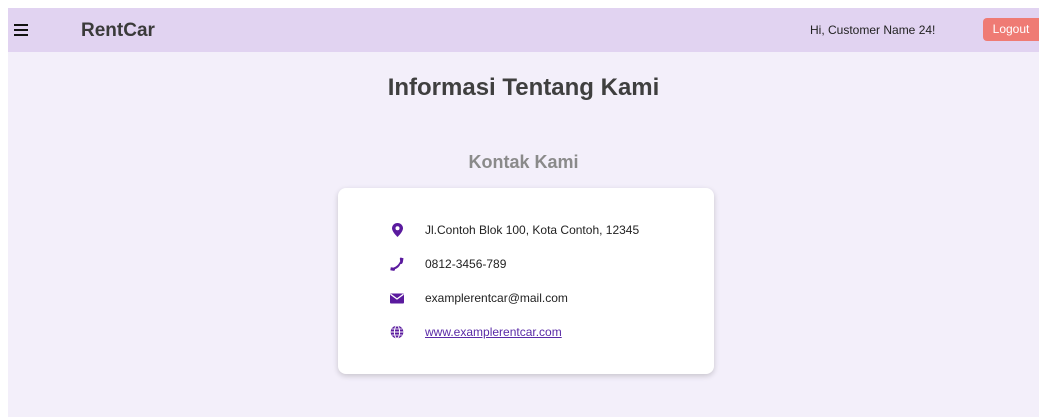  I want to click on contact-section-title: Kontak Kami, so click(523, 162).